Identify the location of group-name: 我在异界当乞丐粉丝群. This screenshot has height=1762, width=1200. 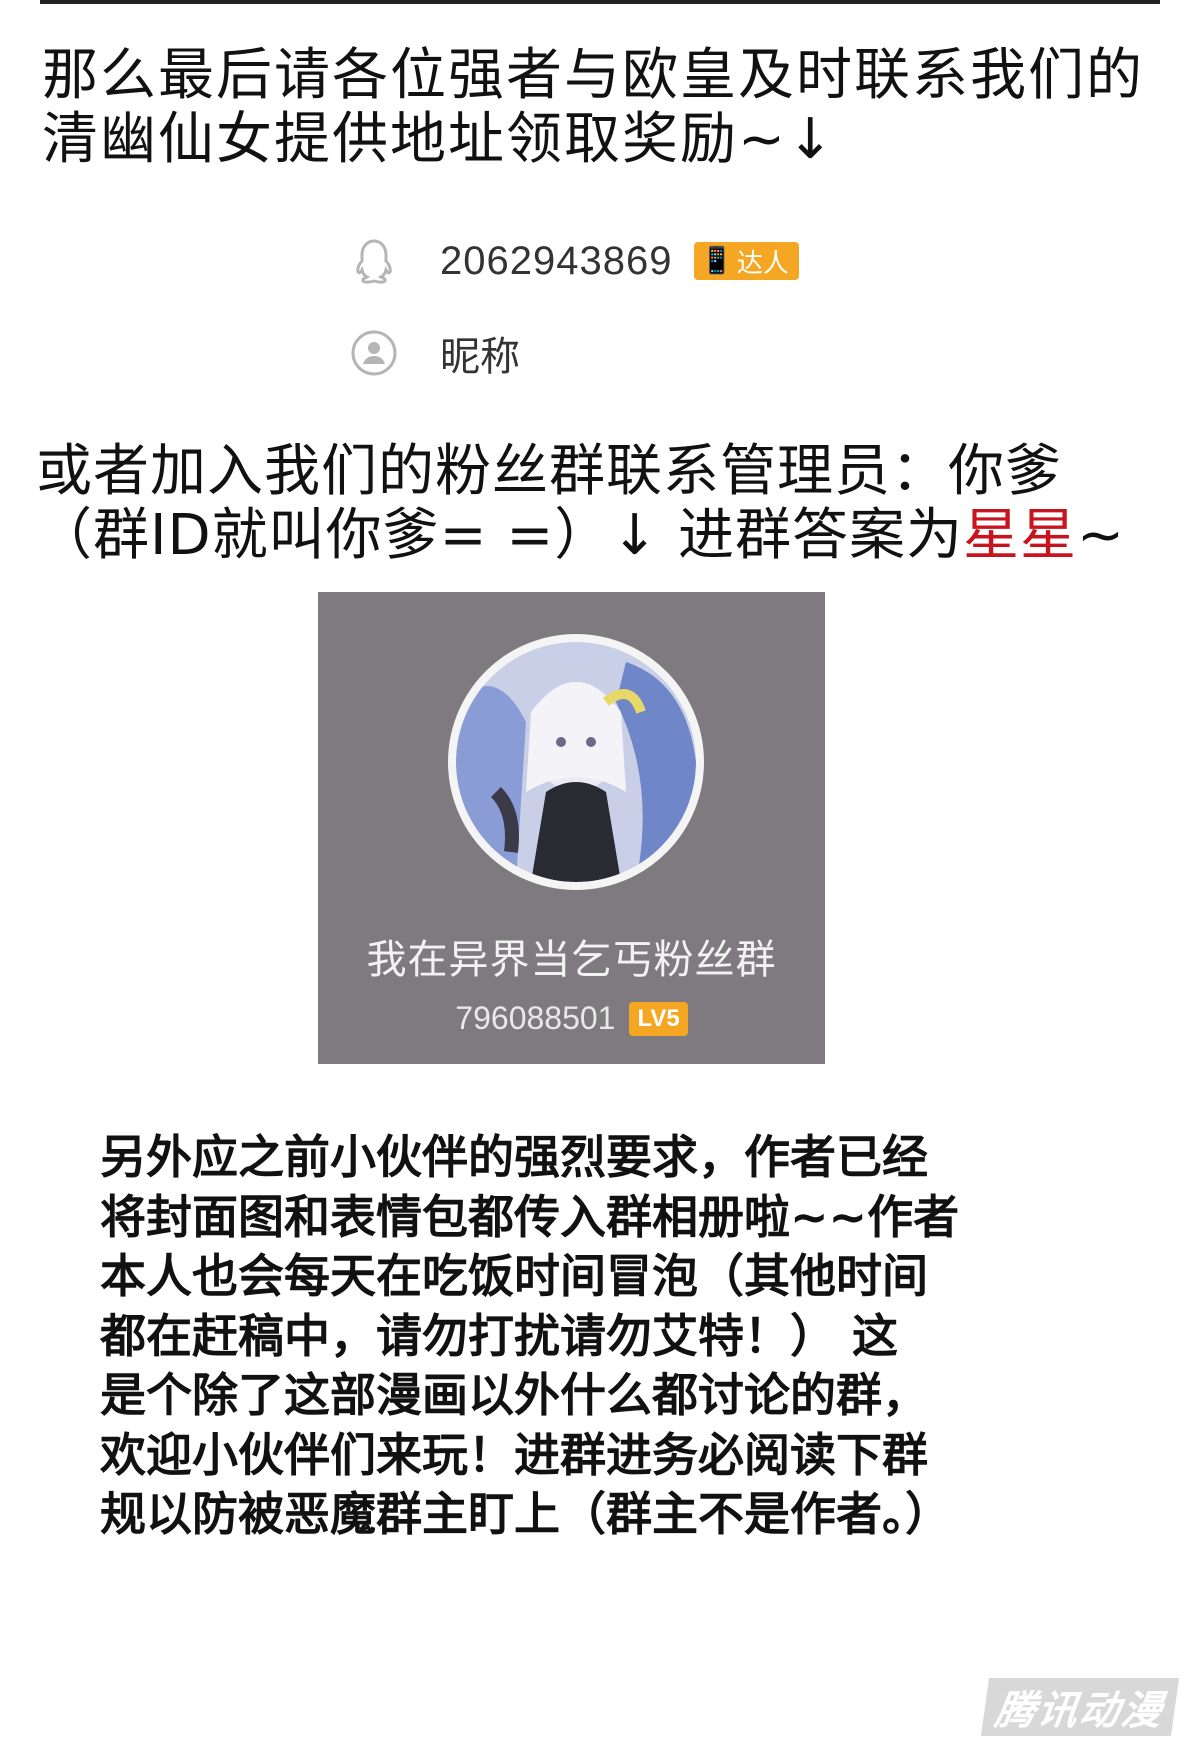
(571, 960).